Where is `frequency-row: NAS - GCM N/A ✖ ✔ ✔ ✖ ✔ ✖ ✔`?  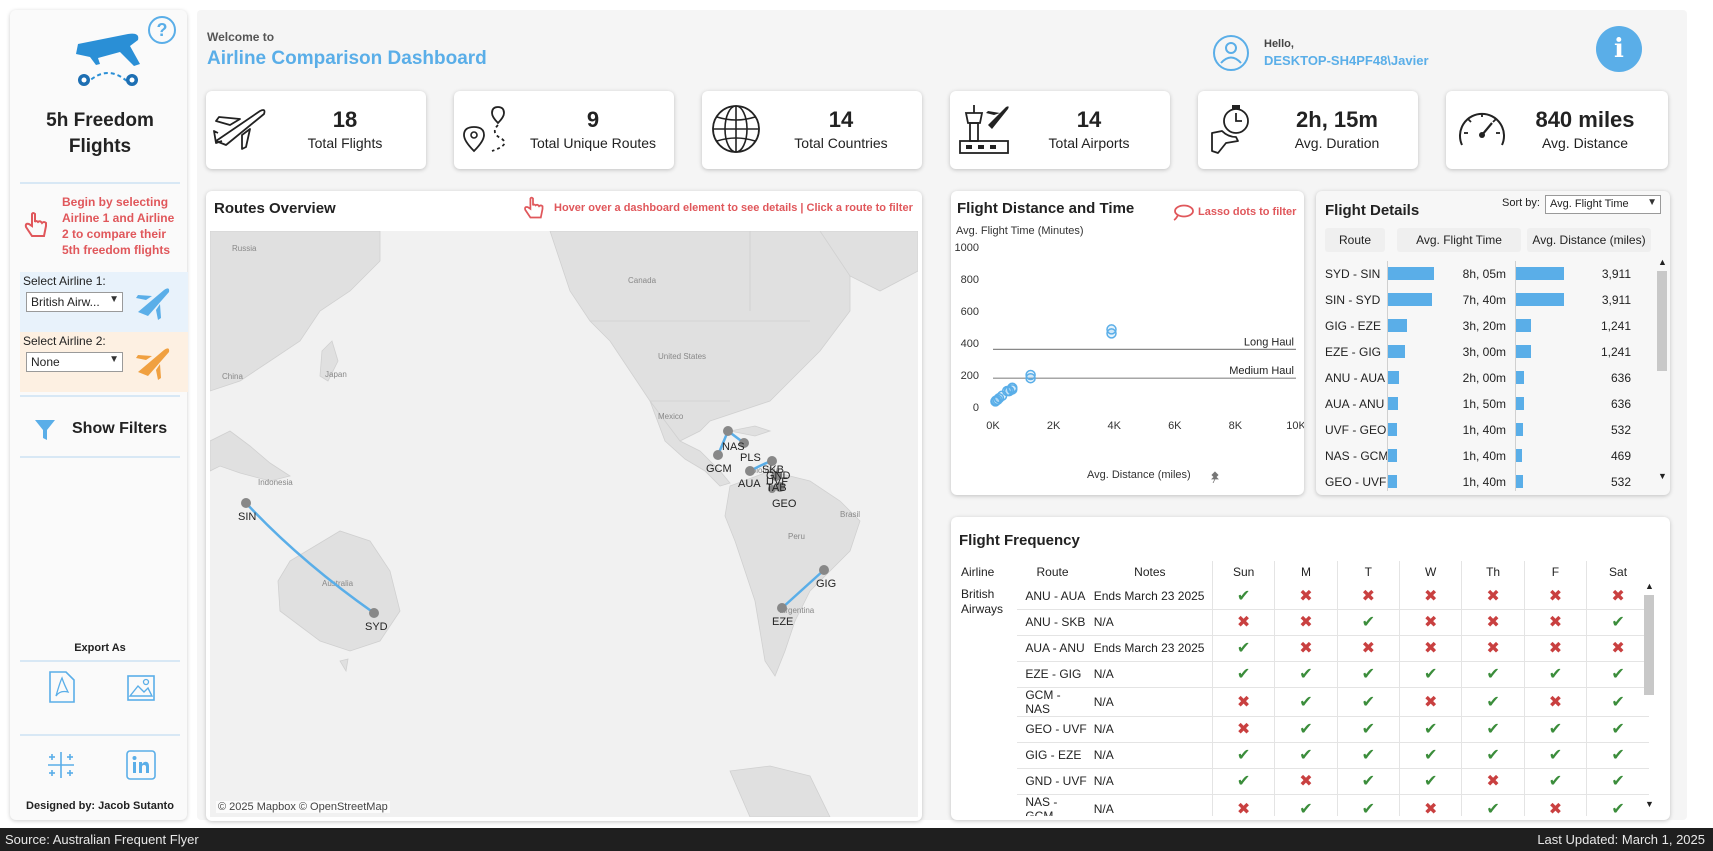 frequency-row: NAS - GCM N/A ✖ ✔ ✔ ✖ ✔ ✖ ✔ is located at coordinates (1304, 805).